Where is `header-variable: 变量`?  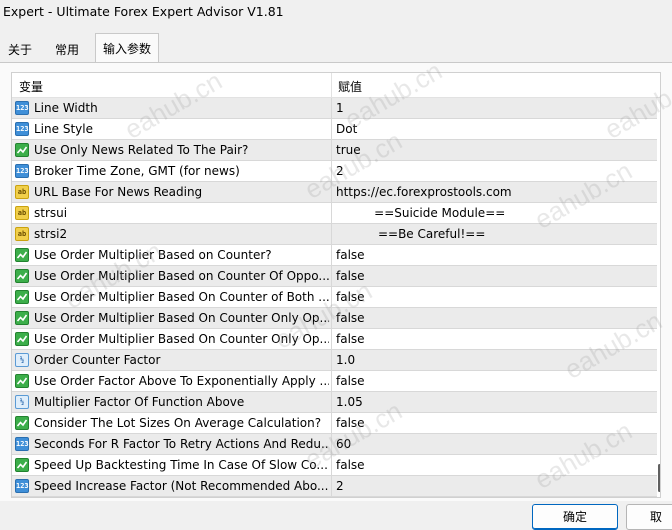
header-variable: 变量 is located at coordinates (31, 86).